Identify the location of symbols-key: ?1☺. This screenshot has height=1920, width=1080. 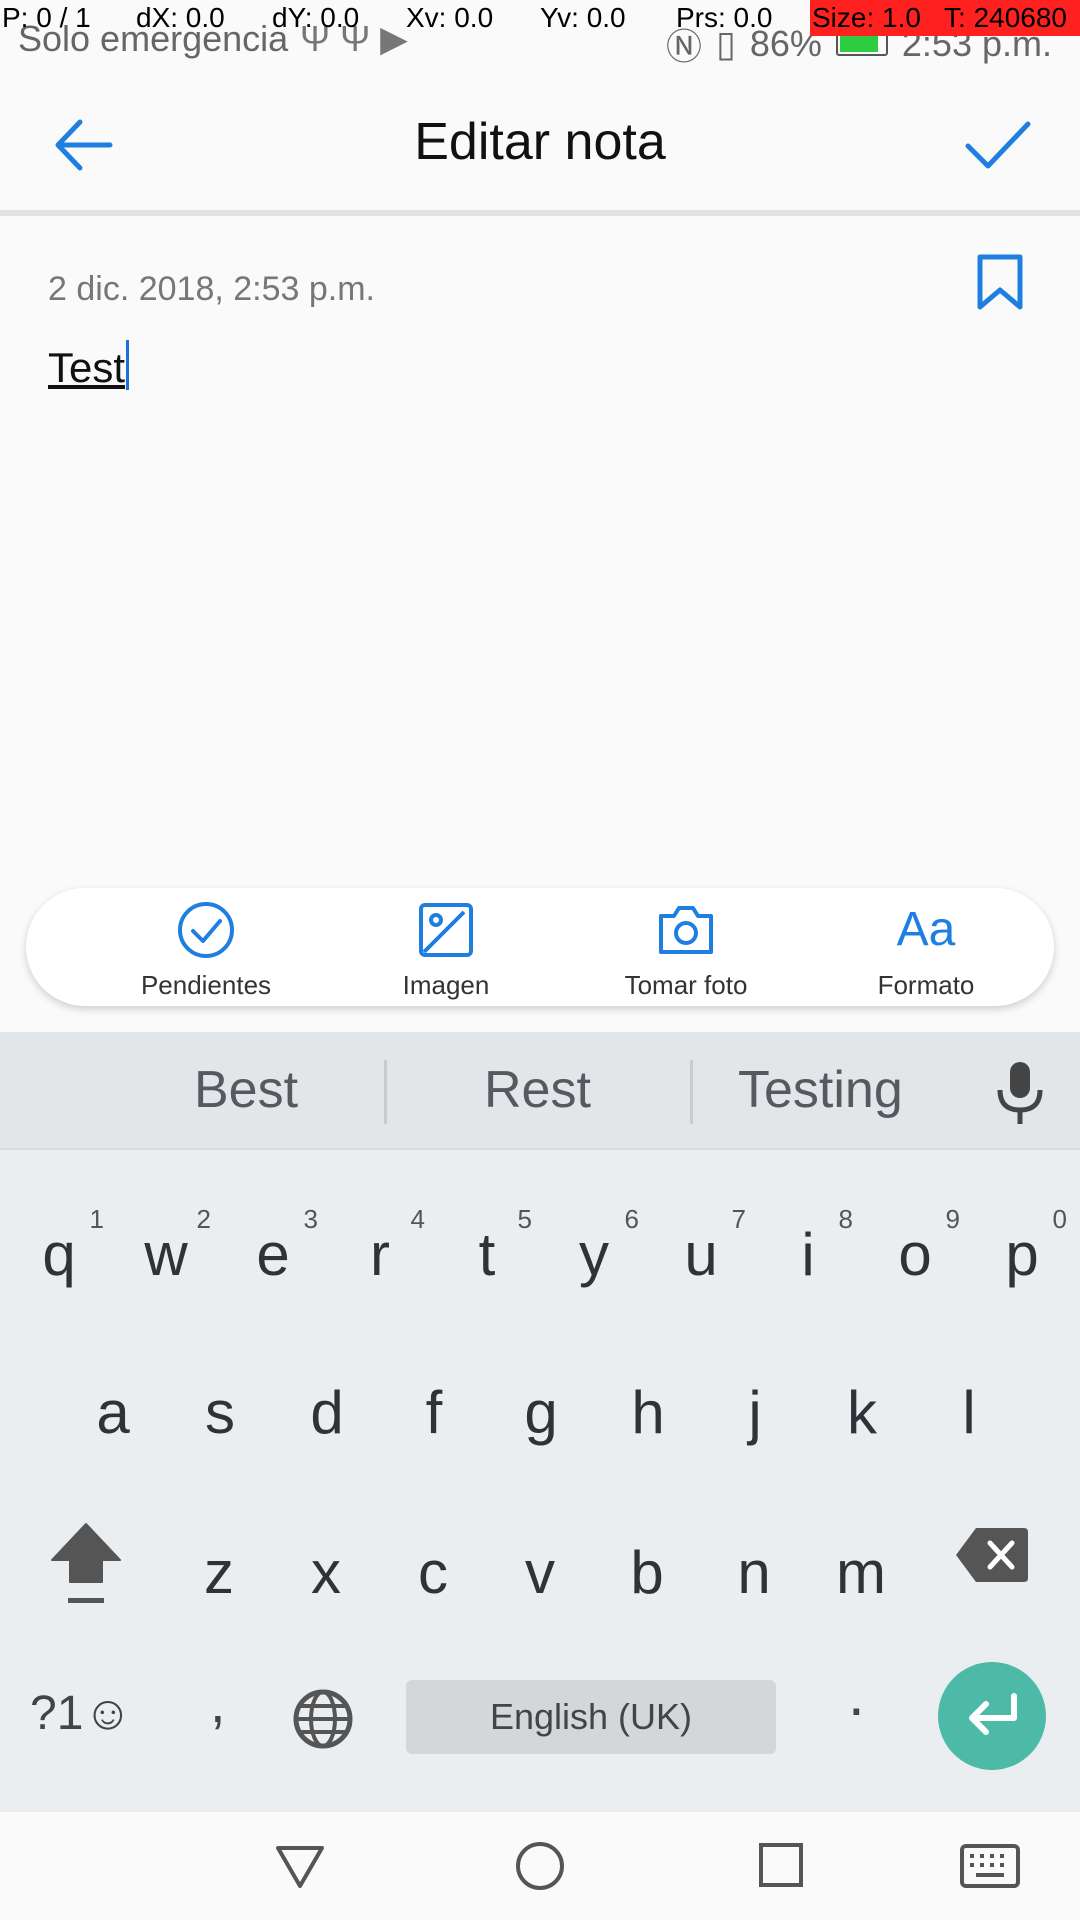
(81, 1713).